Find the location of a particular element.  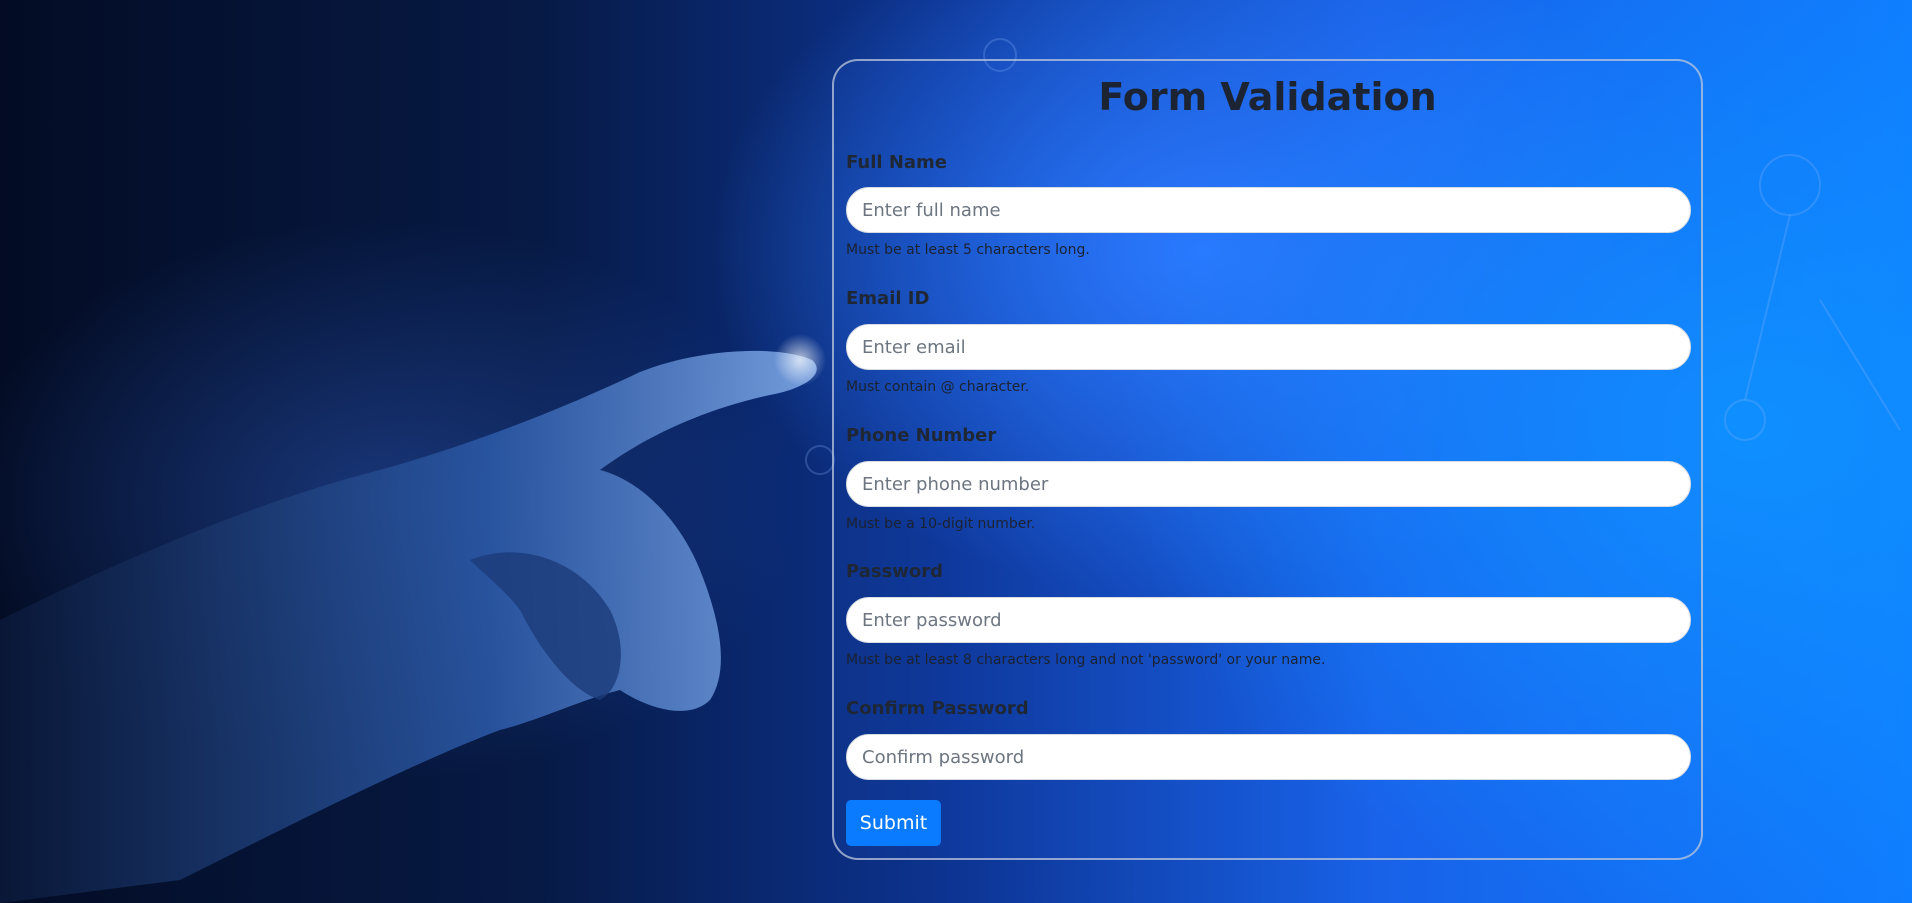

submit-button: Submit is located at coordinates (893, 823).